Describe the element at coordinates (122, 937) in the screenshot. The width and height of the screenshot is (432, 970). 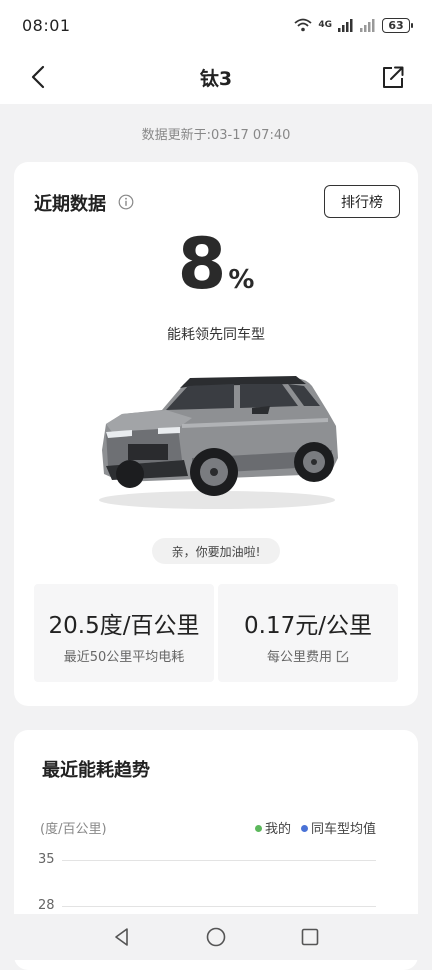
I see `back-triangle-icon` at that location.